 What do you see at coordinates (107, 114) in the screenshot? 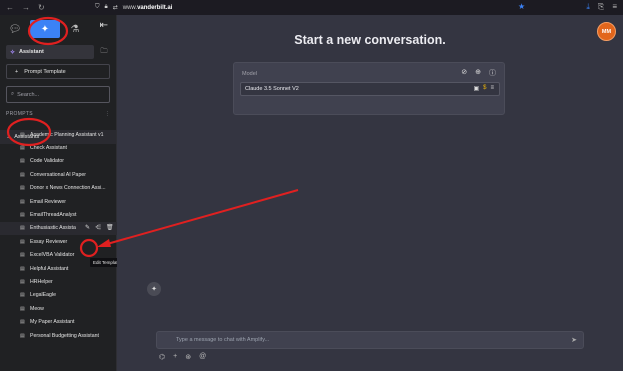
I see `more-options-icon: ⋮` at bounding box center [107, 114].